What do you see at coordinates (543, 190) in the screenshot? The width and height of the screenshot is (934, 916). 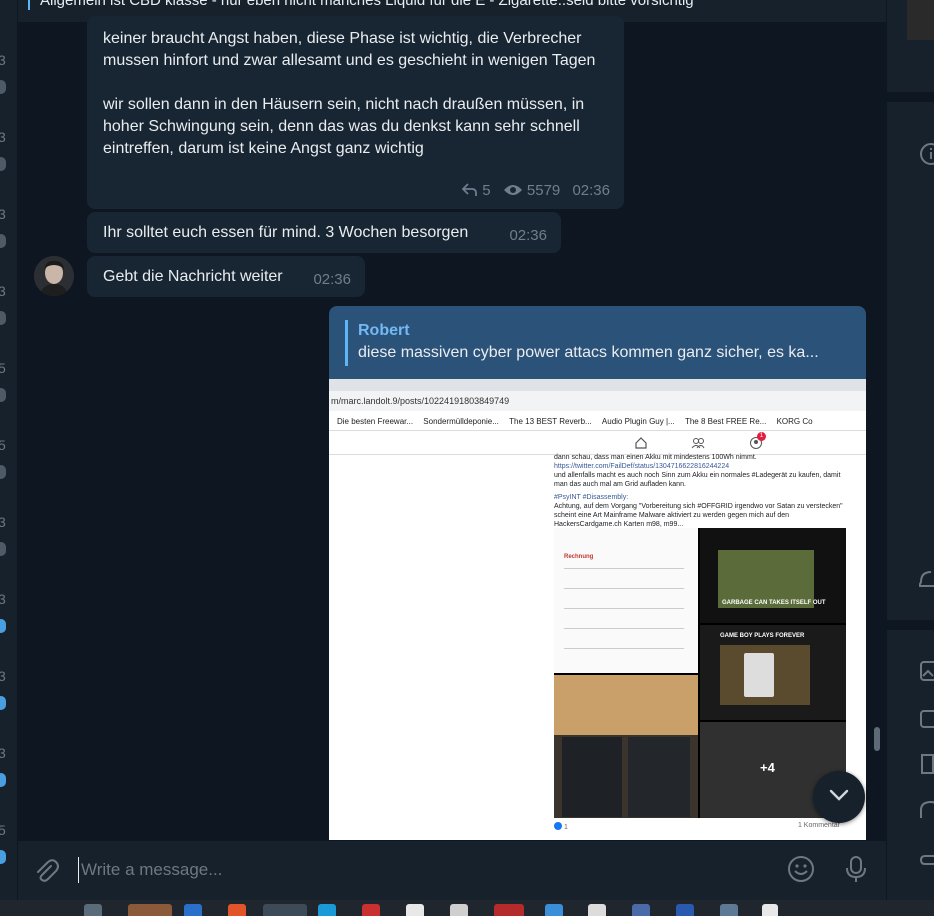 I see `view-count: 5579` at bounding box center [543, 190].